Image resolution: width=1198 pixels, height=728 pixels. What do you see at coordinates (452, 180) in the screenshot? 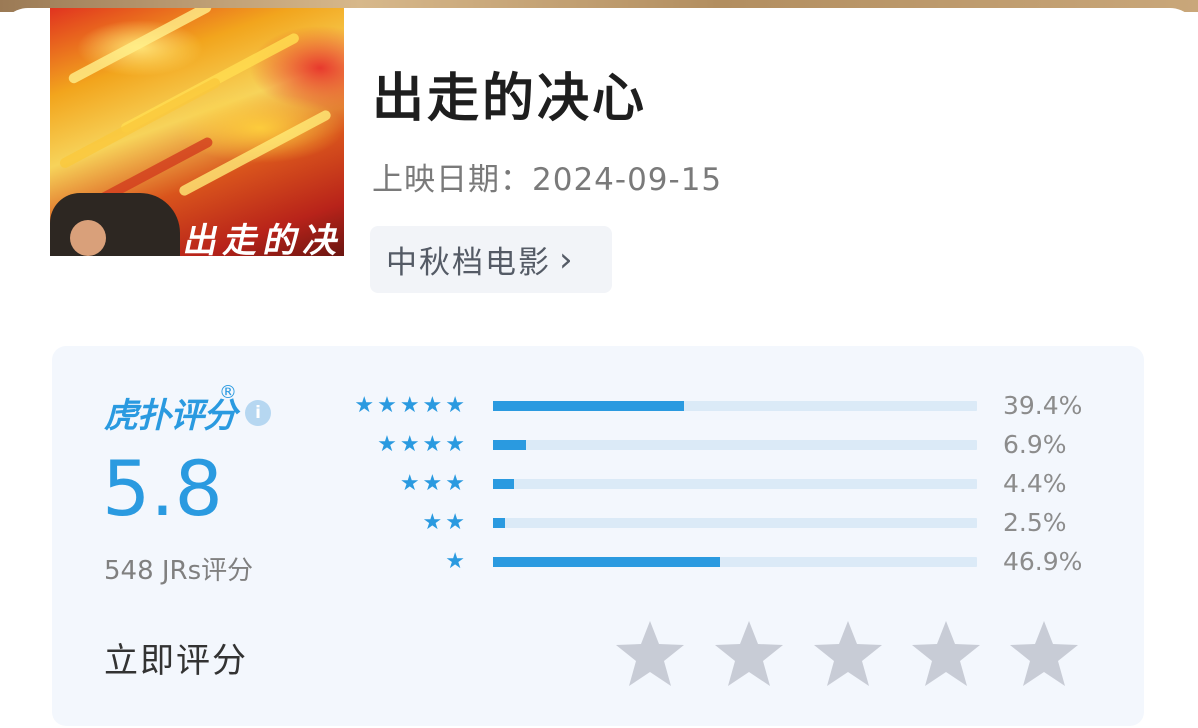
I see `release-date-label: 上映日期：` at bounding box center [452, 180].